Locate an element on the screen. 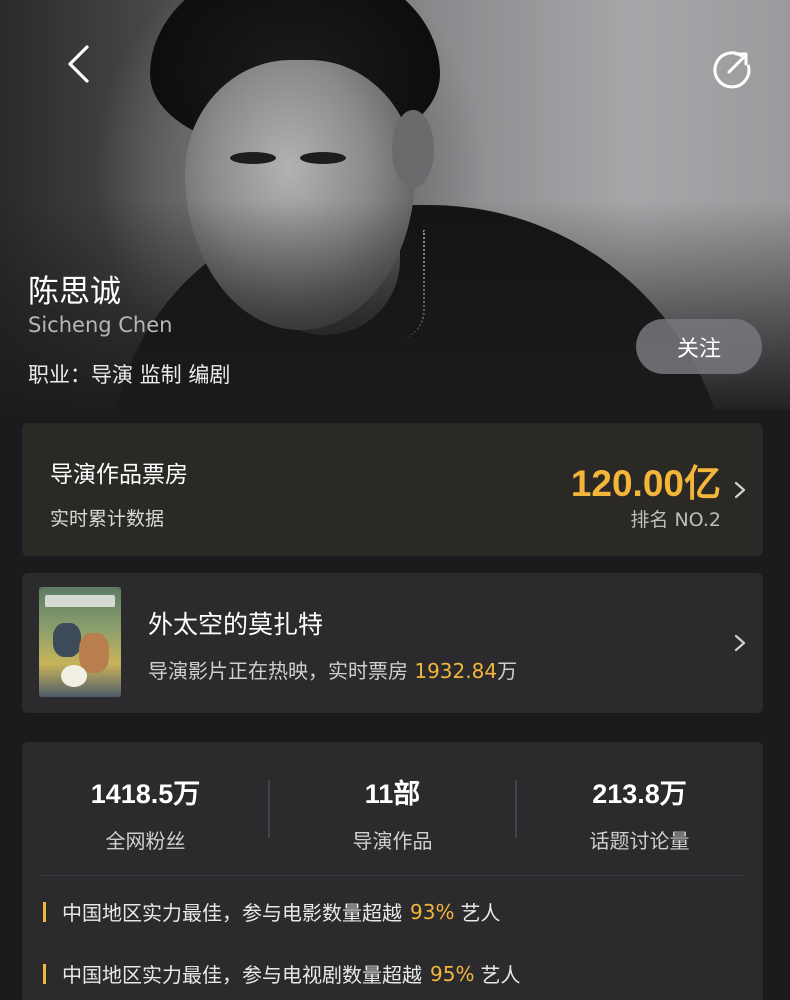 The image size is (790, 1000). achievement-percent: 95% is located at coordinates (452, 973).